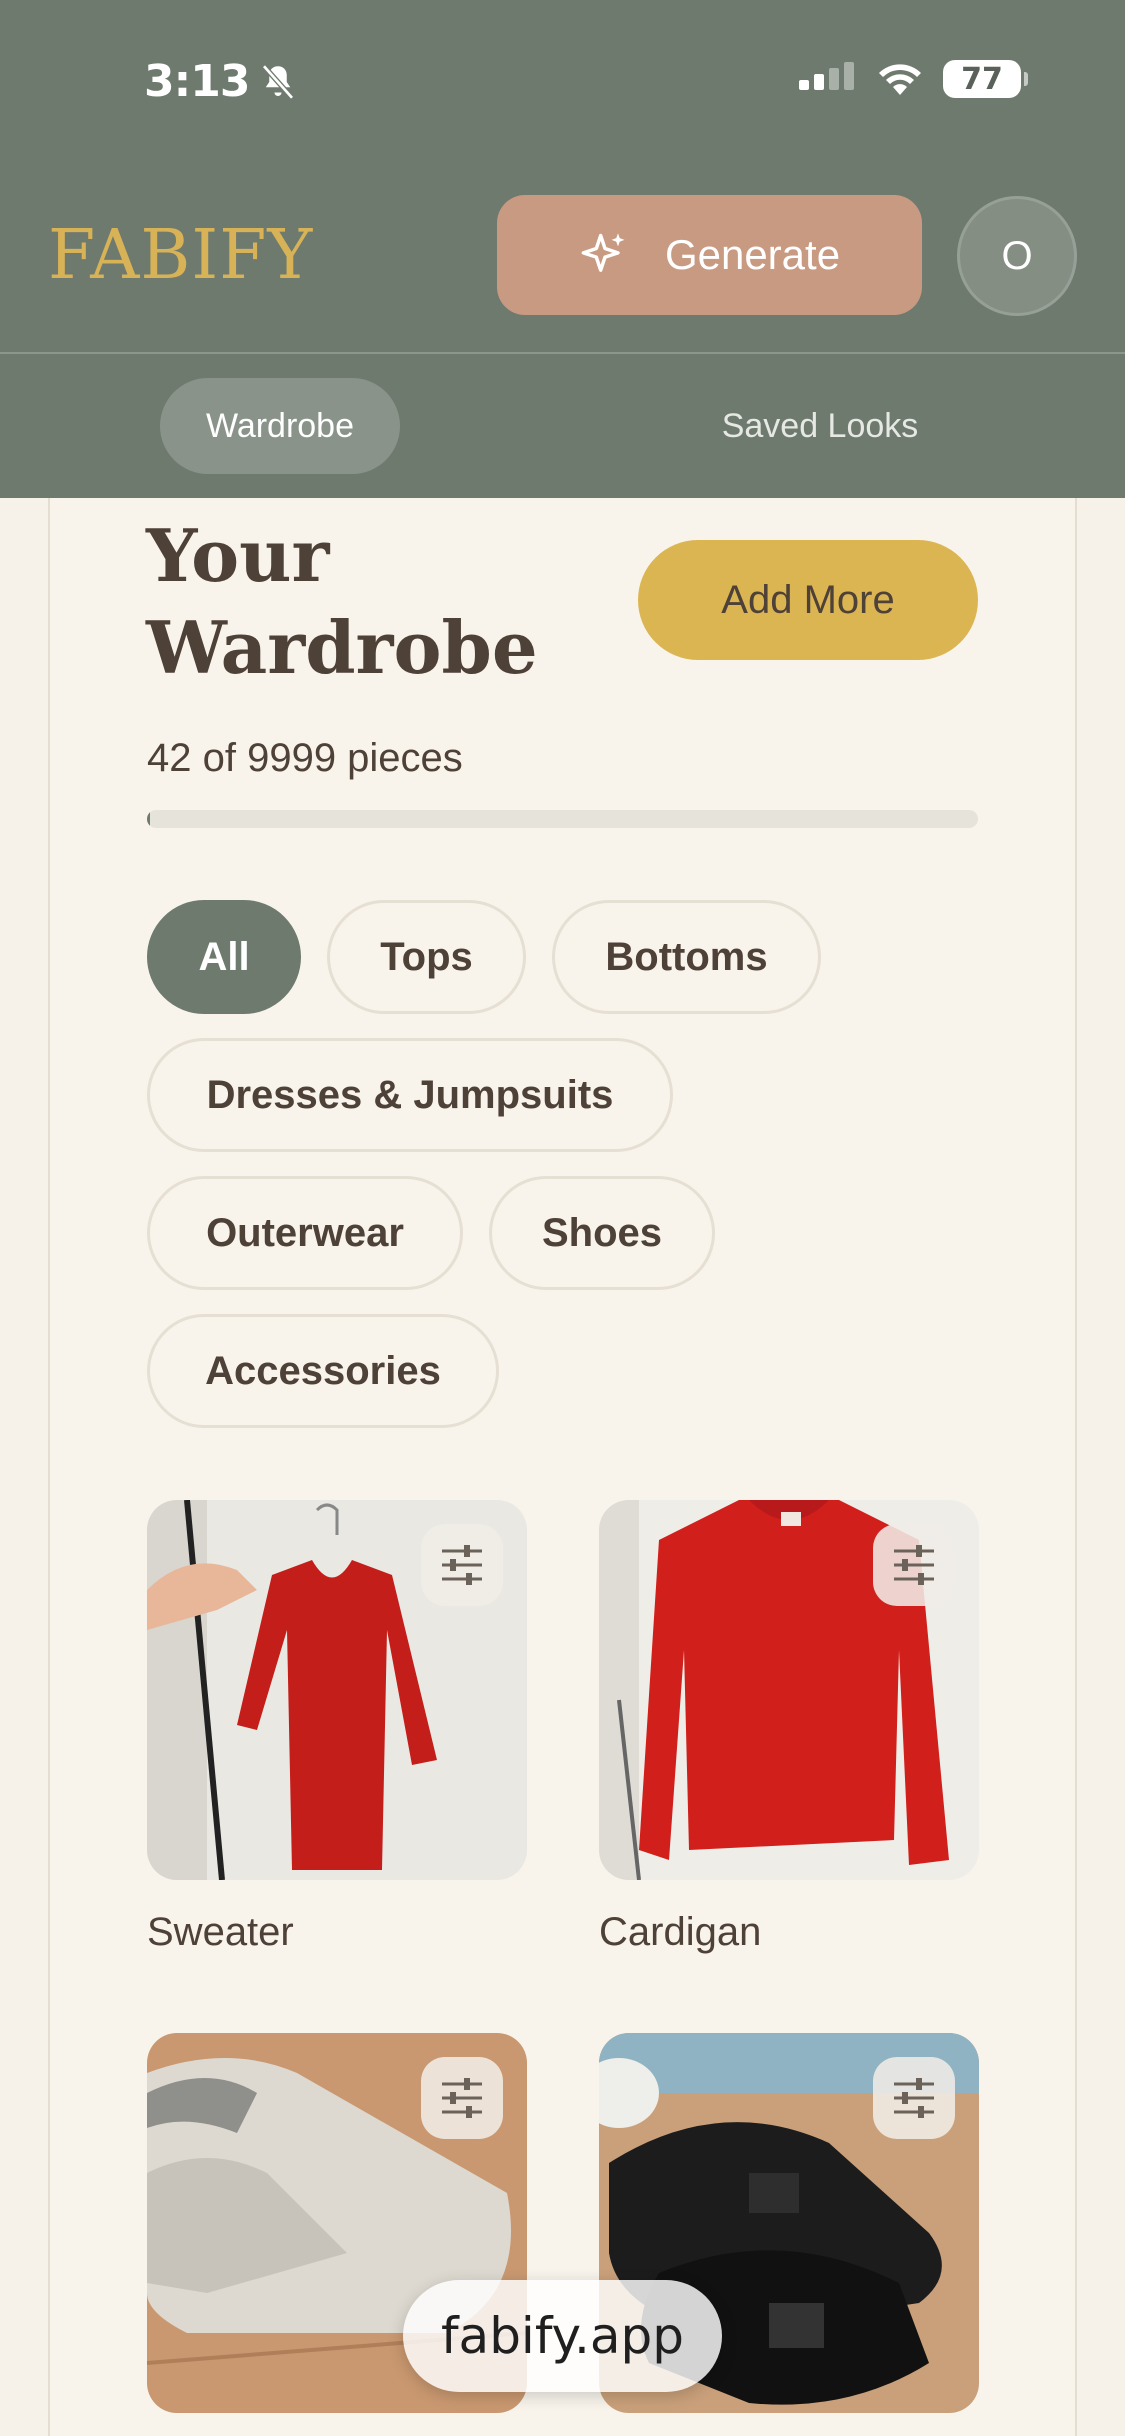  Describe the element at coordinates (280, 426) in the screenshot. I see `tab-wardrobe: Wardrobe` at that location.